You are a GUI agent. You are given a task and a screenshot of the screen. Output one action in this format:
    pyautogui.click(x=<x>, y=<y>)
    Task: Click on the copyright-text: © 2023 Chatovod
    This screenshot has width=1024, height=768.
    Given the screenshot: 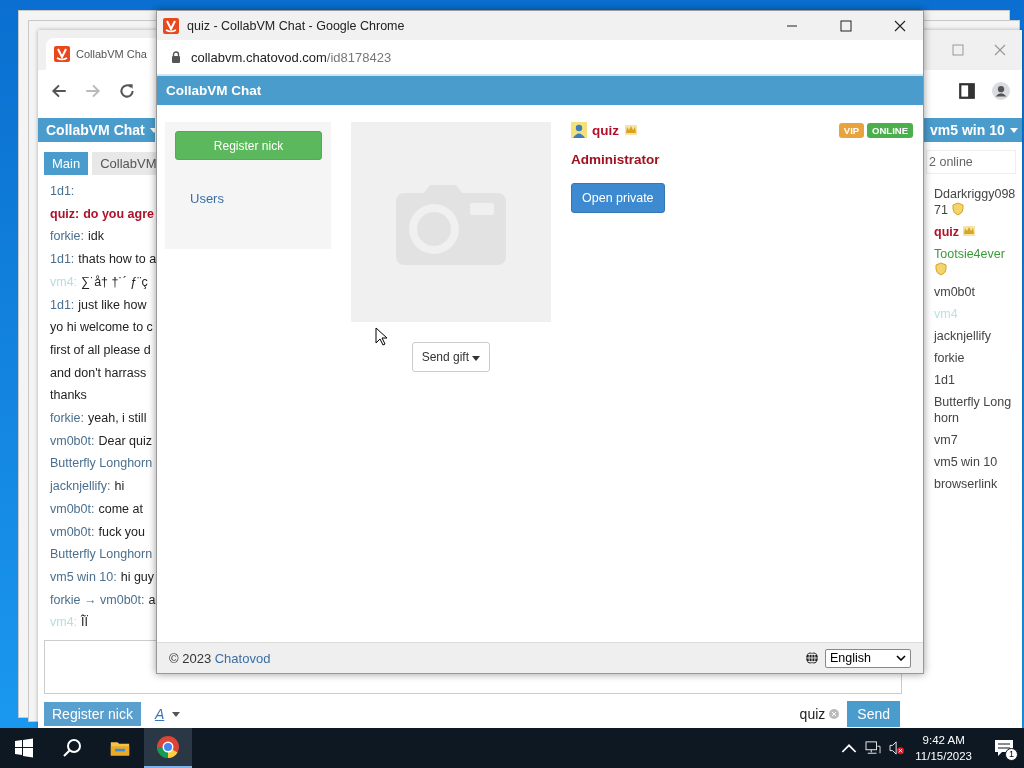 What is the action you would take?
    pyautogui.click(x=220, y=658)
    